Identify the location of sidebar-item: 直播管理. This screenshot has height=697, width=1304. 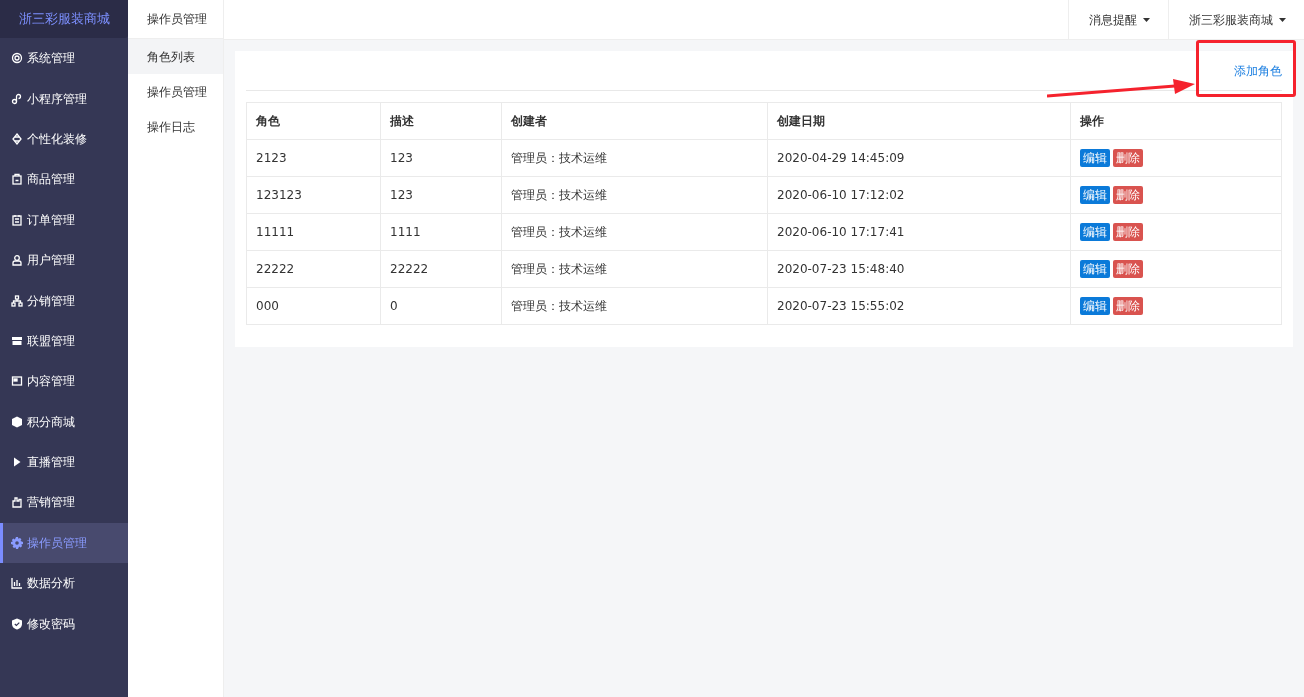
(64, 462).